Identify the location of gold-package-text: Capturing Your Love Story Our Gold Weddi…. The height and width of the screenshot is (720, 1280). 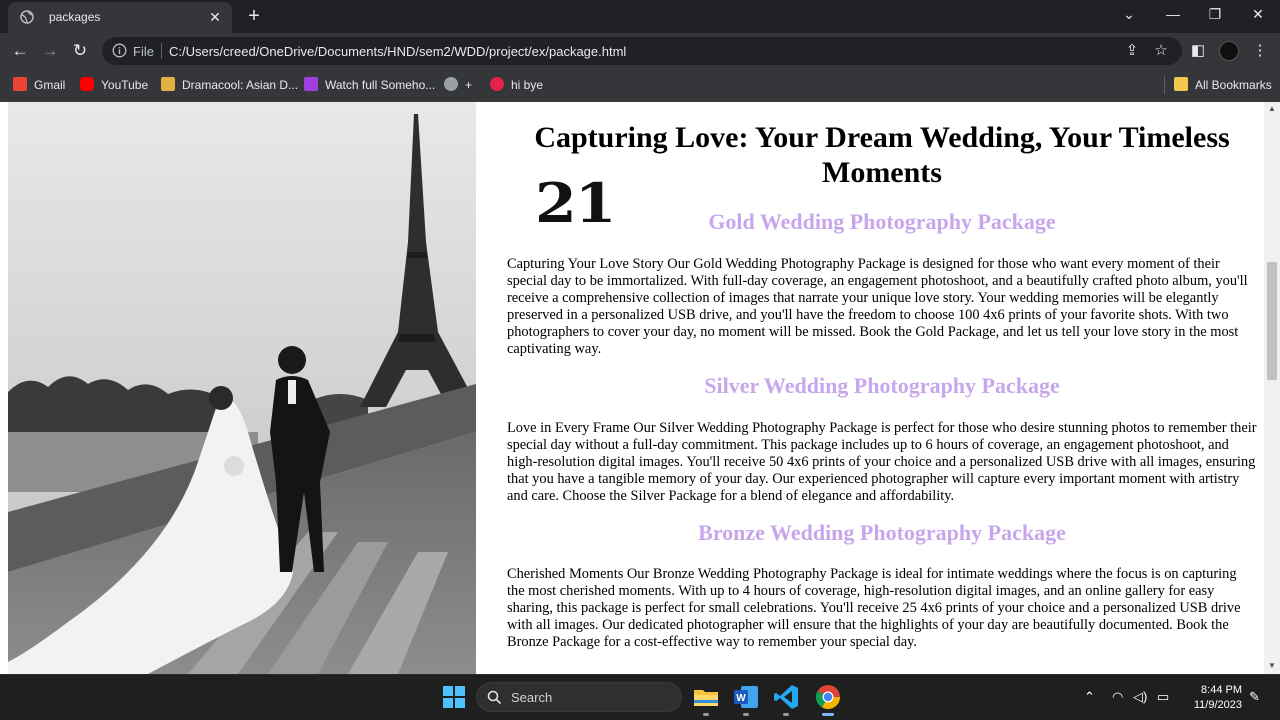
(877, 306).